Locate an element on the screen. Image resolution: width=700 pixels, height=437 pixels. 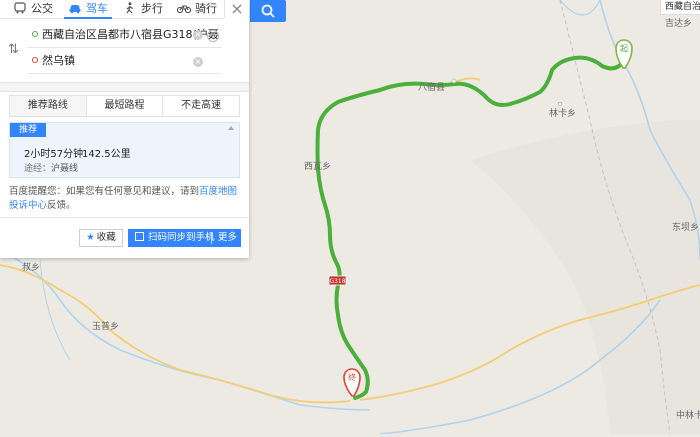
end-point-text: 然乌镇 is located at coordinates (58, 60).